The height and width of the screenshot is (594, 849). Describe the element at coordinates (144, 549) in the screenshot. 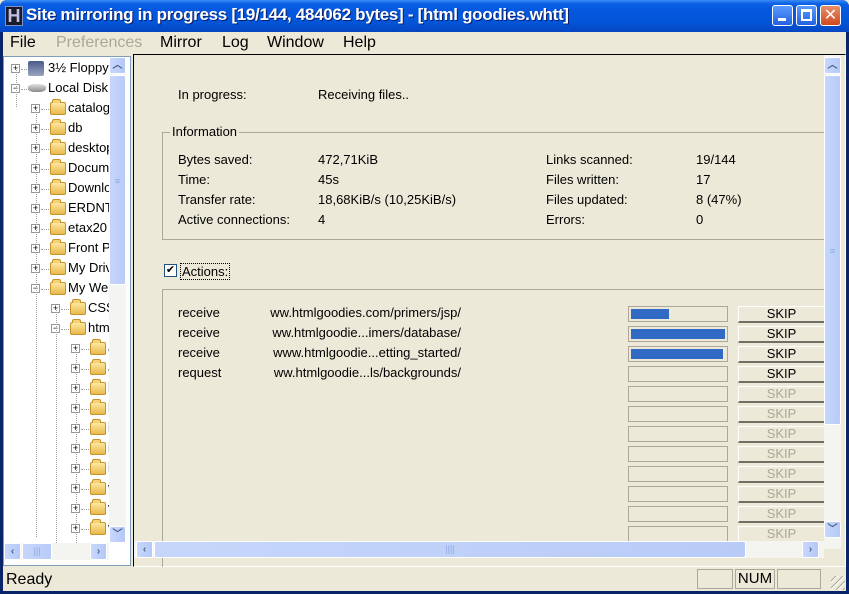

I see `main-scroll-left-button: ‹` at that location.